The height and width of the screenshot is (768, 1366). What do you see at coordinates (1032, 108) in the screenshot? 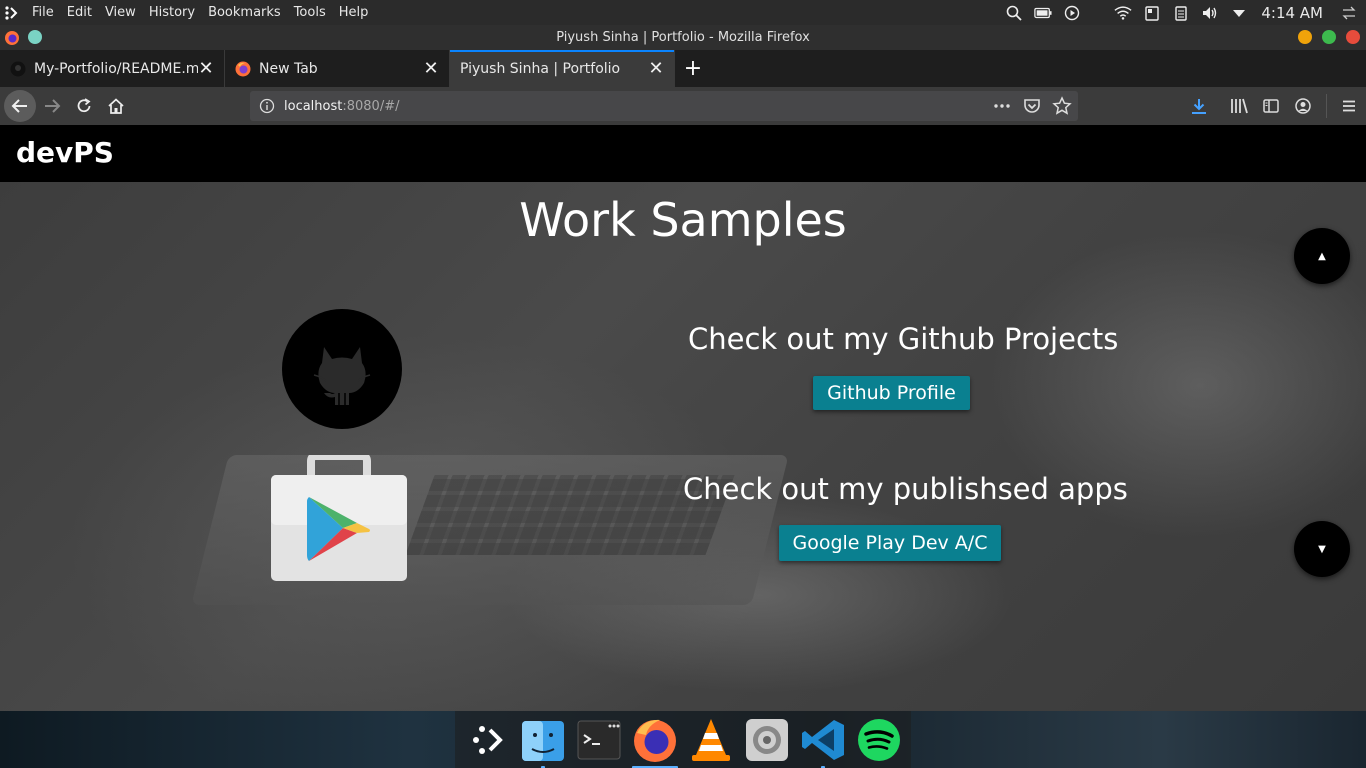
I see `pocket-icon` at bounding box center [1032, 108].